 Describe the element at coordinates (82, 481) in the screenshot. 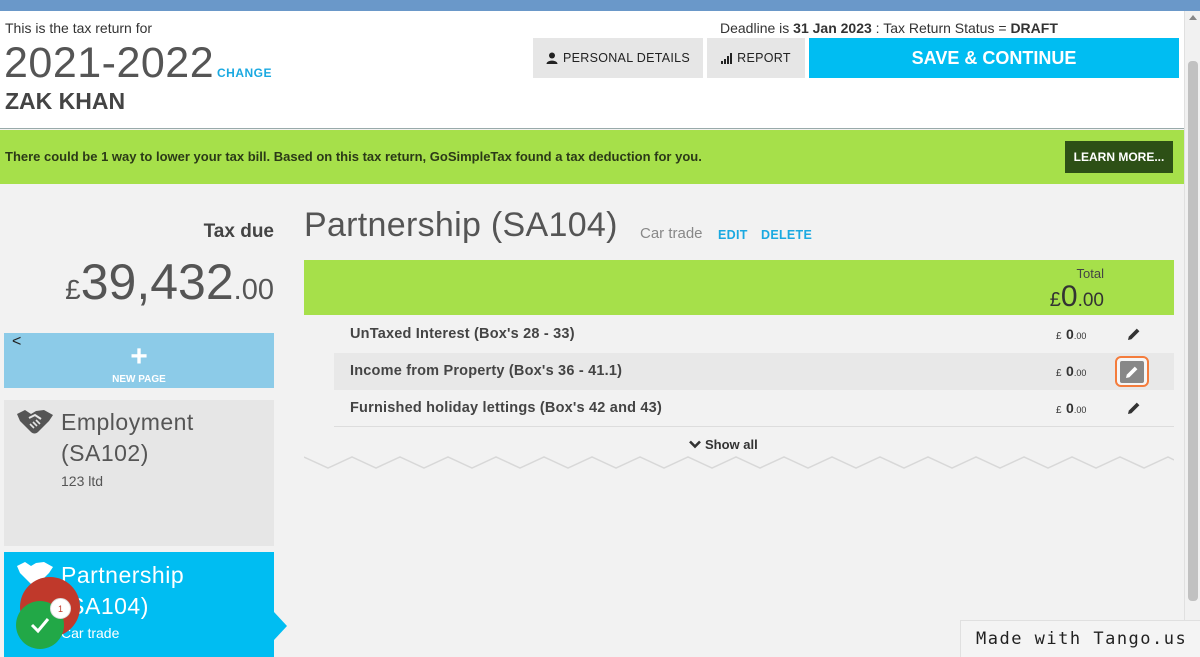

I see `card-subtitle: 123 ltd` at that location.